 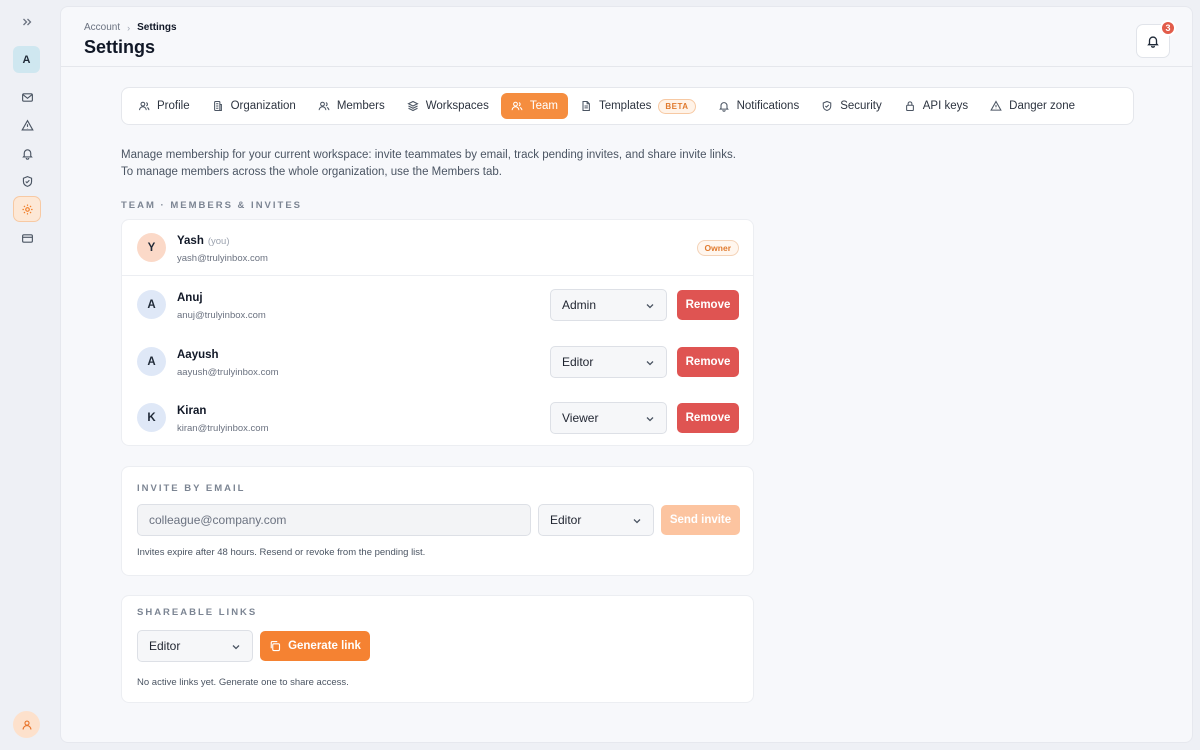 I want to click on member-email: aayush@trulyinbox.com, so click(x=228, y=372).